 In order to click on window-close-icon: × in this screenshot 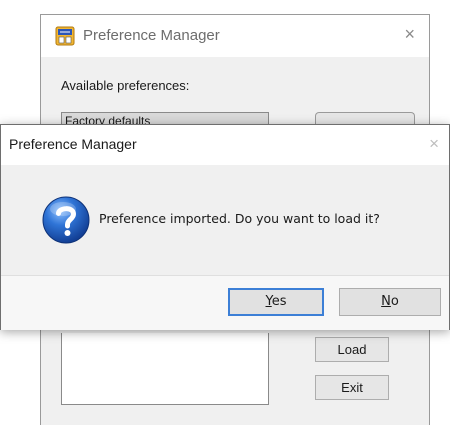, I will do `click(409, 34)`.